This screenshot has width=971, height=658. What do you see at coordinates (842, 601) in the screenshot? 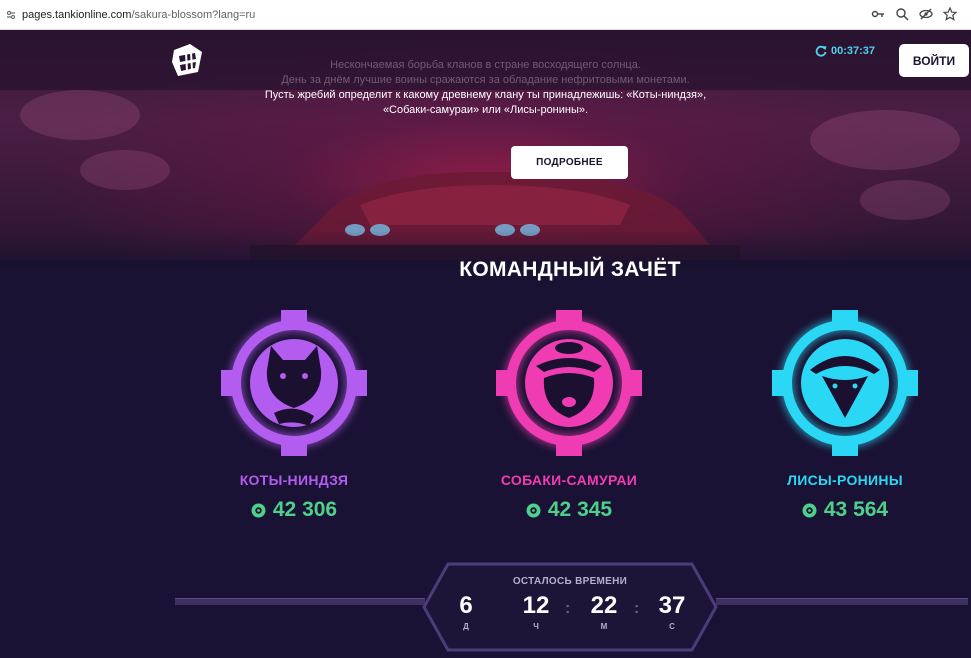
I see `countdown-rail-right` at bounding box center [842, 601].